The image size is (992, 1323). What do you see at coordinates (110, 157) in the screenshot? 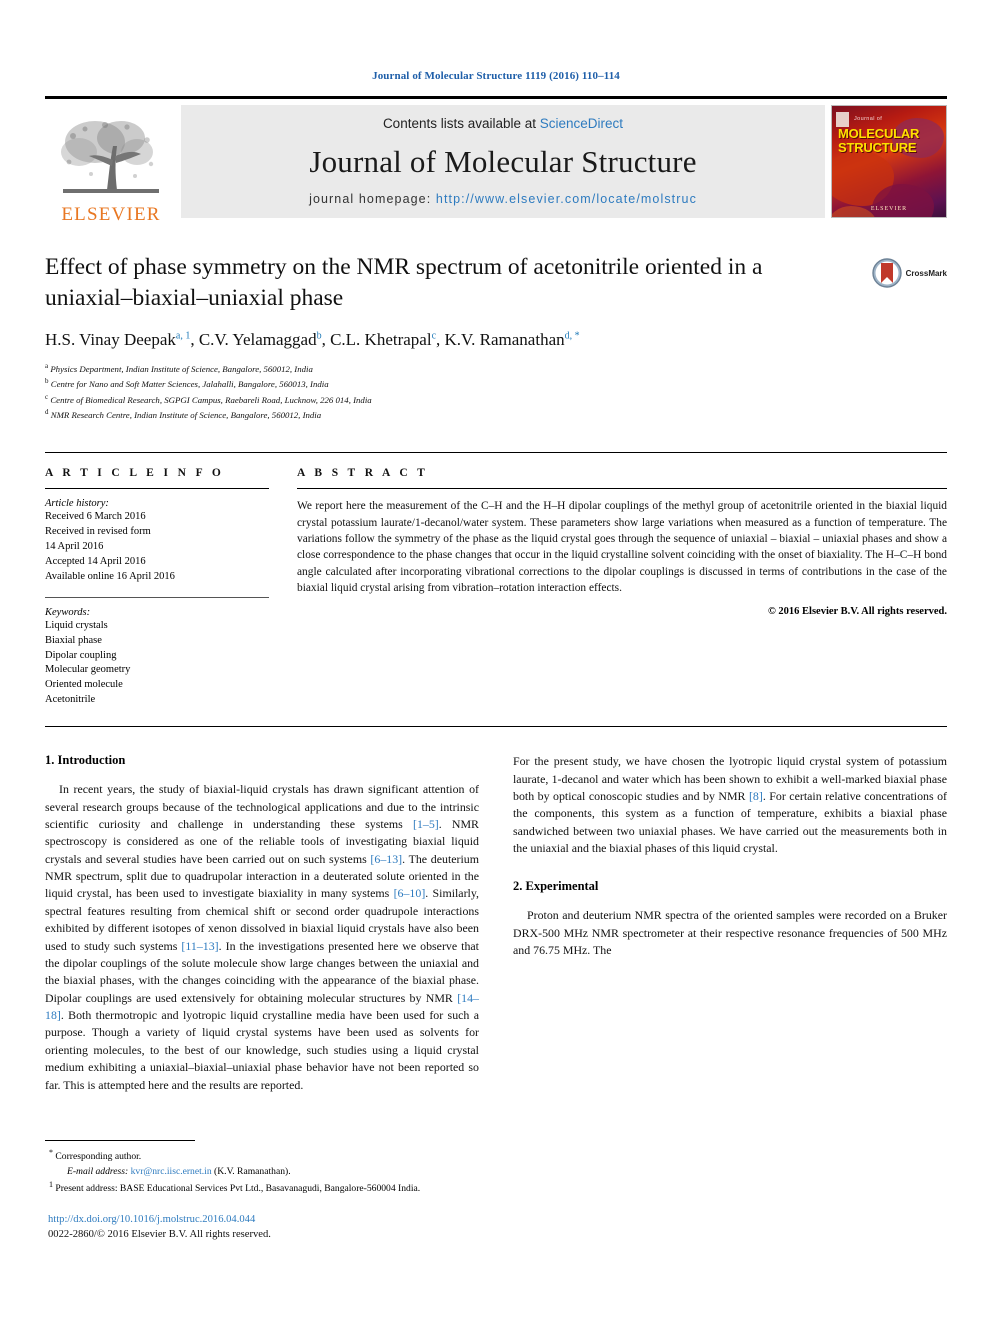
I see `elsevier-tree-icon` at bounding box center [110, 157].